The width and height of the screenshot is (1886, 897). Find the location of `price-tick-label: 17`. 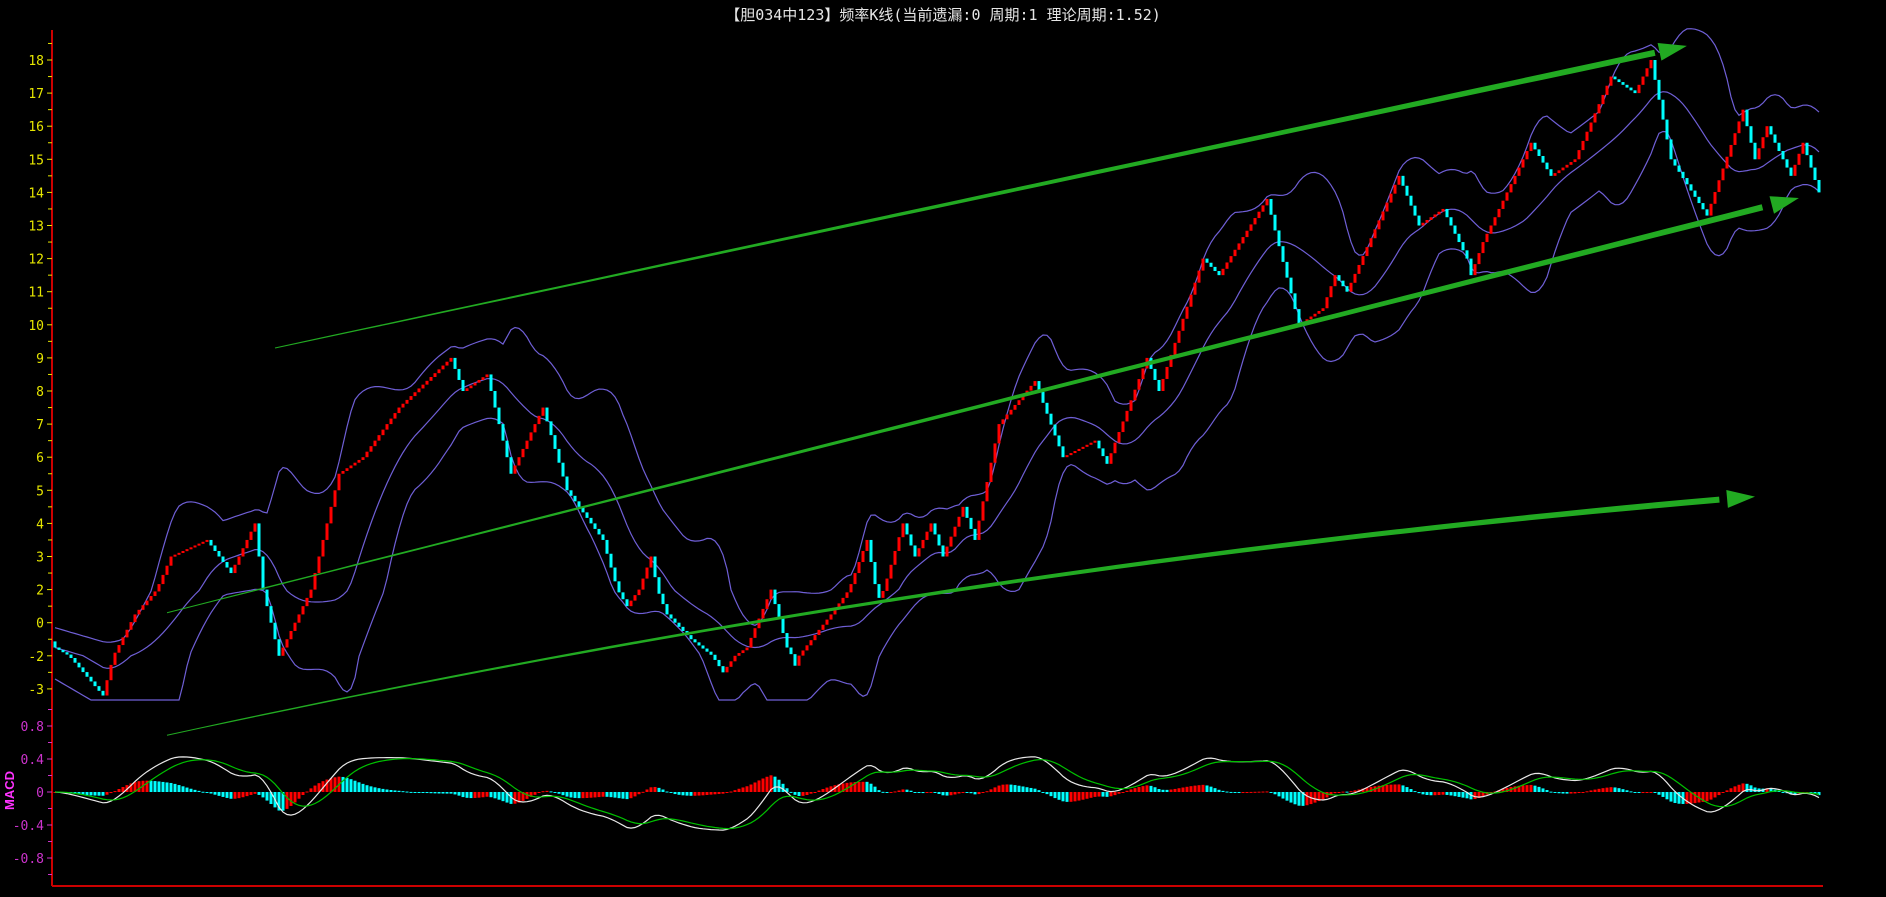

price-tick-label: 17 is located at coordinates (36, 94).